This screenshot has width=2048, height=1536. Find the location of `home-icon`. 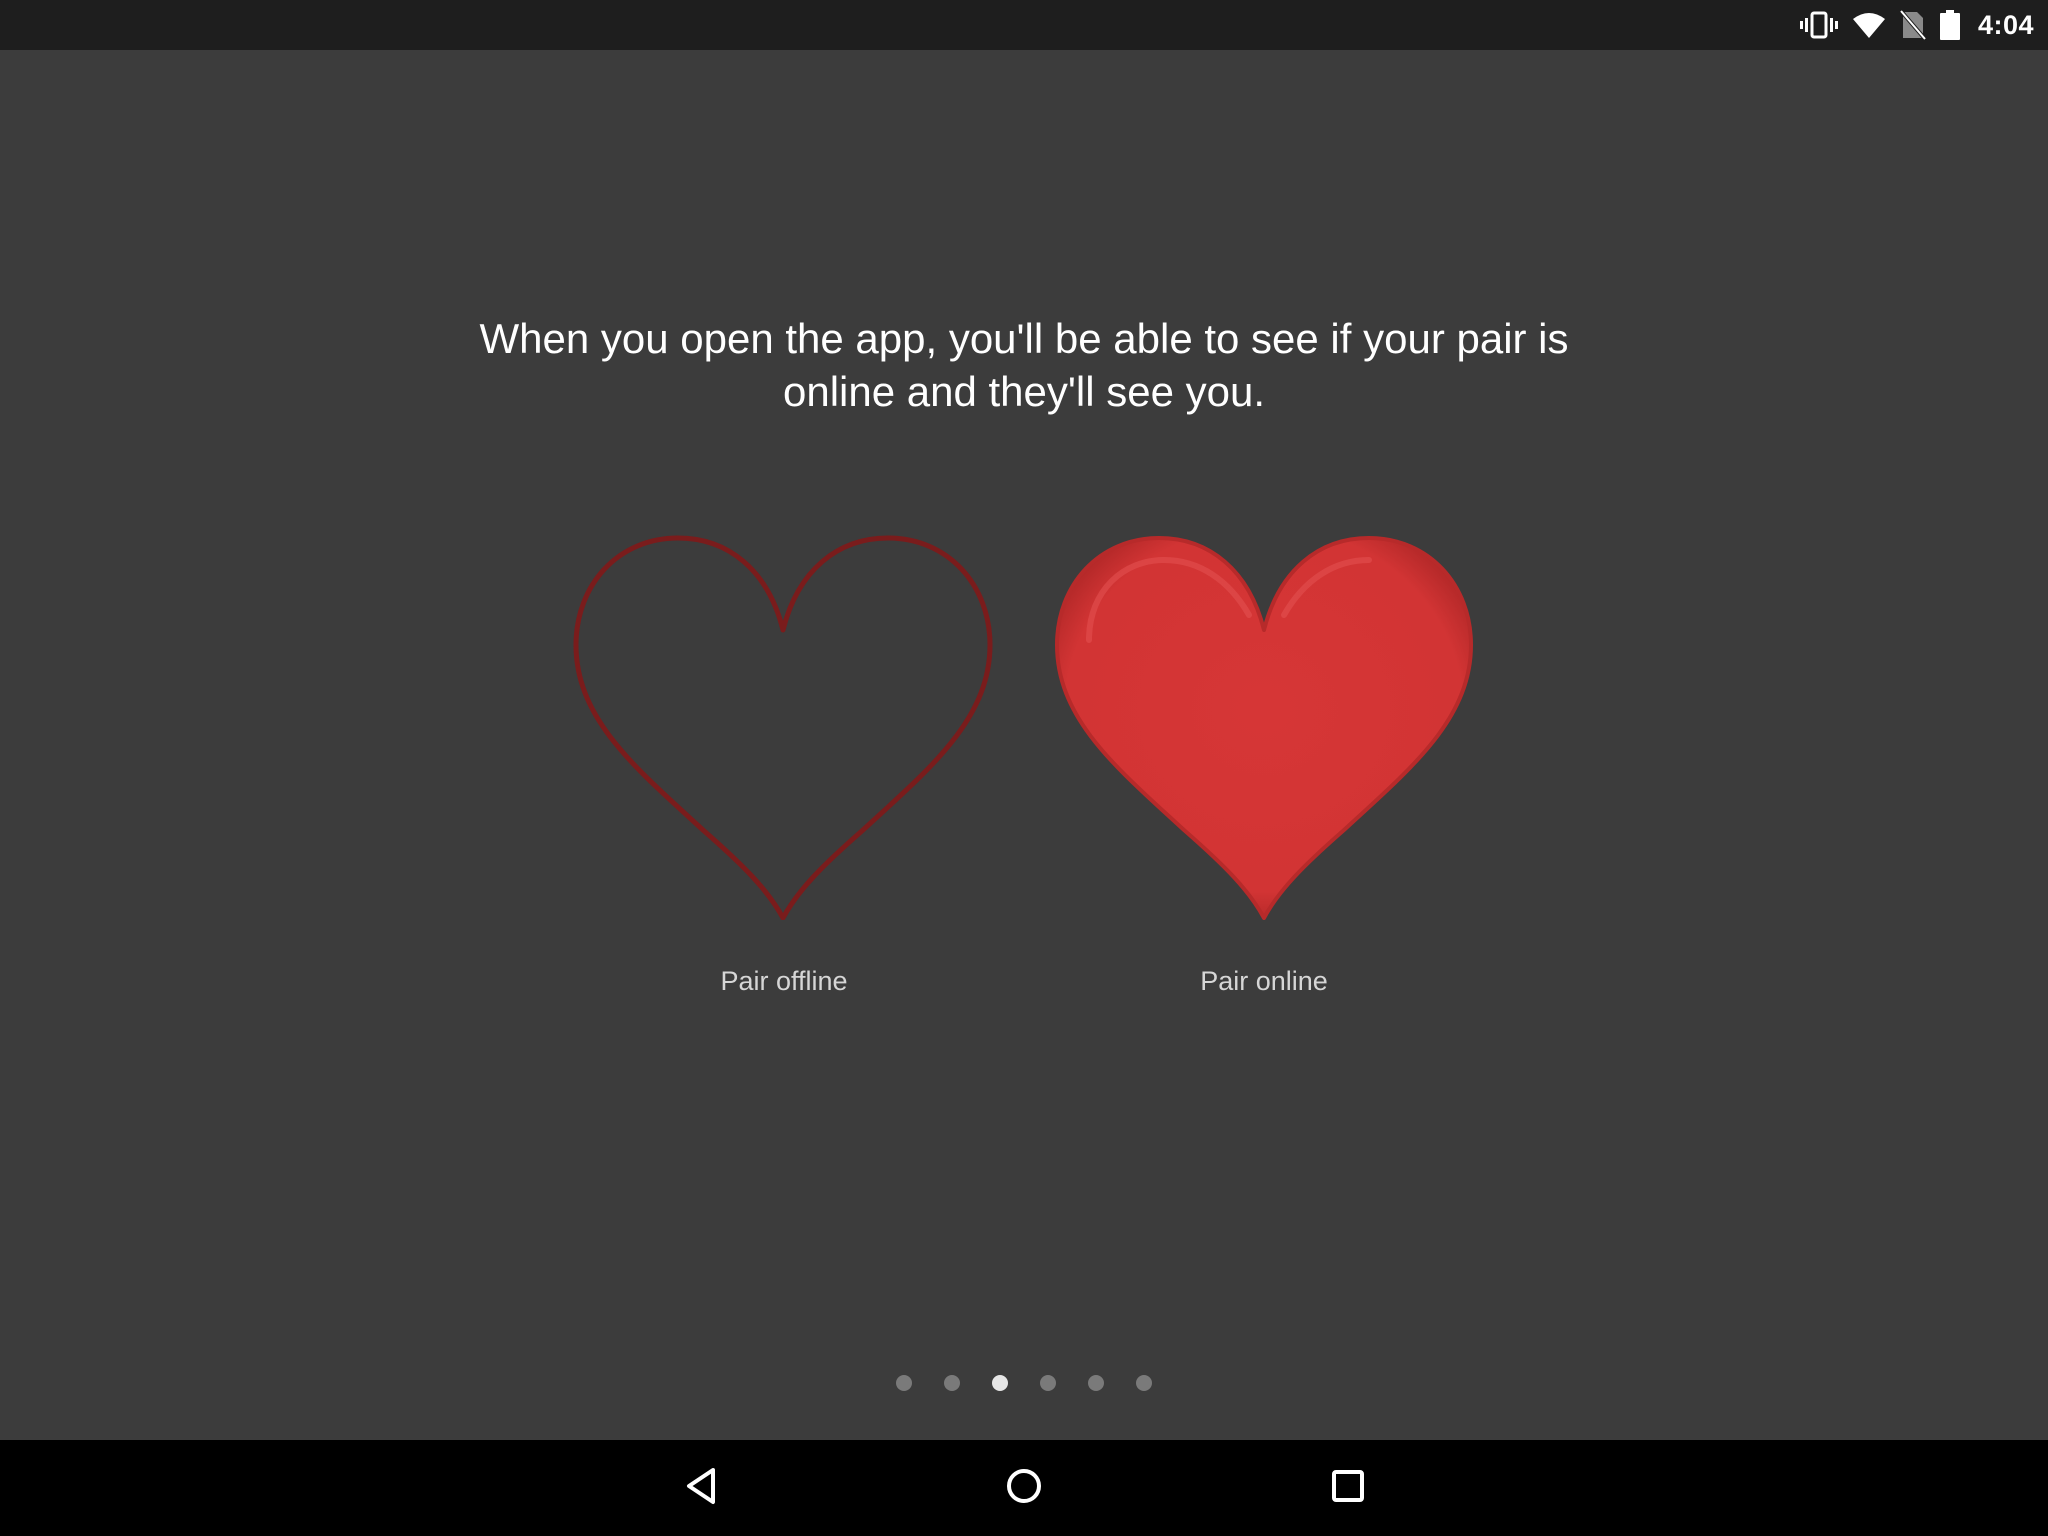

home-icon is located at coordinates (1024, 1488).